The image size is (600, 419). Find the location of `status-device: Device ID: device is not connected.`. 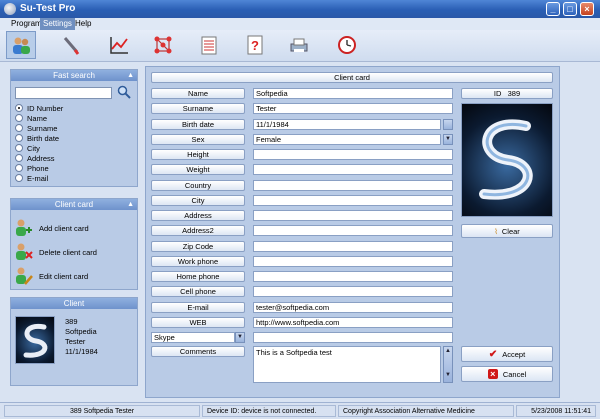

status-device: Device ID: device is not connected. is located at coordinates (269, 411).